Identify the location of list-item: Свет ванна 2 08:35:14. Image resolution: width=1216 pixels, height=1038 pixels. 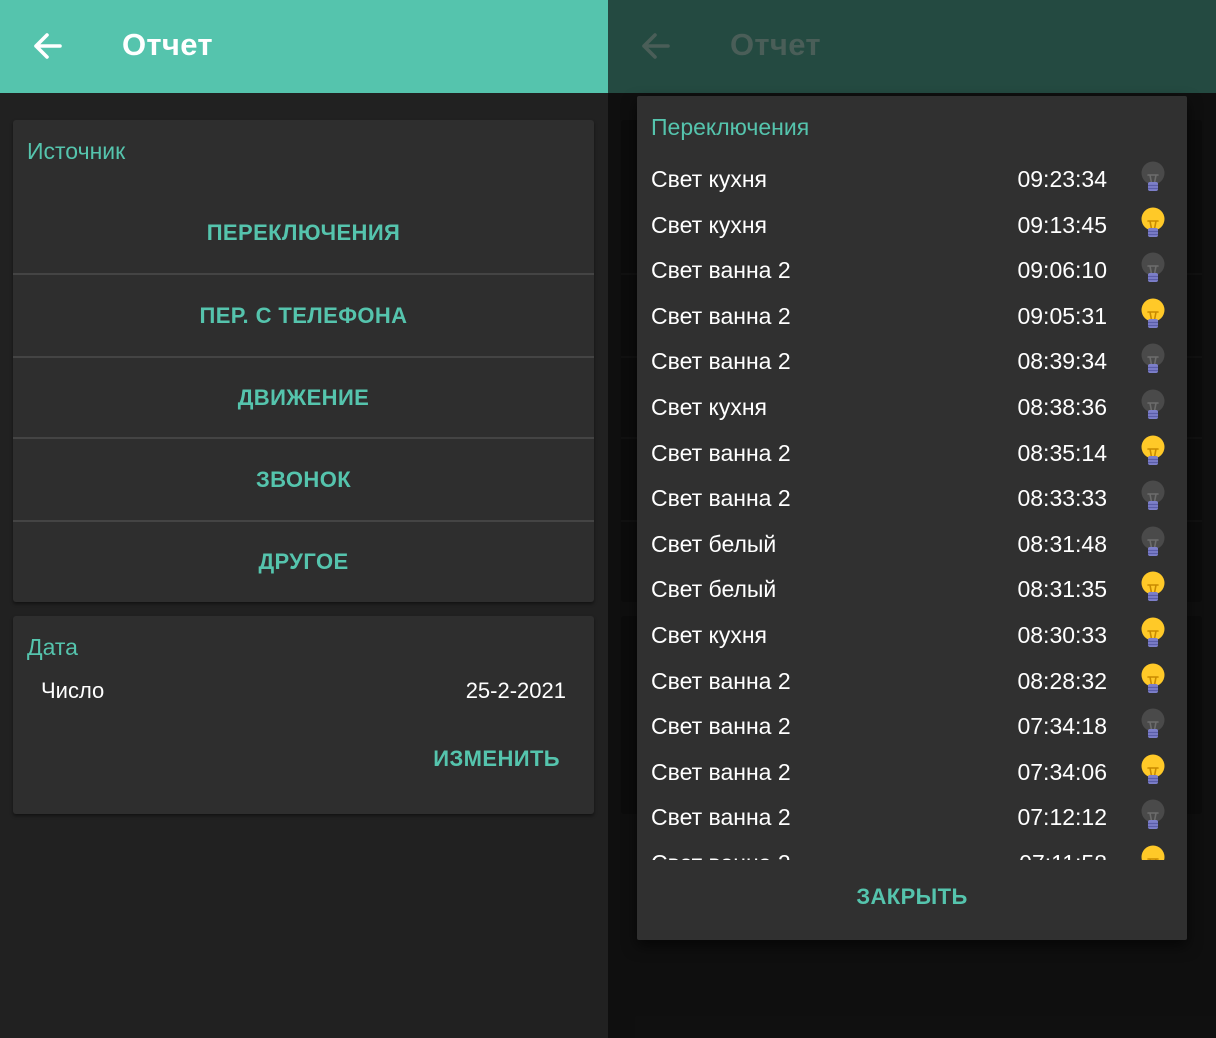
(912, 455).